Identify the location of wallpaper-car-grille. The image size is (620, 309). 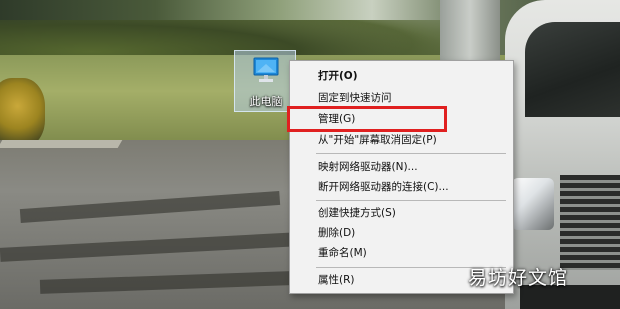
(590, 222).